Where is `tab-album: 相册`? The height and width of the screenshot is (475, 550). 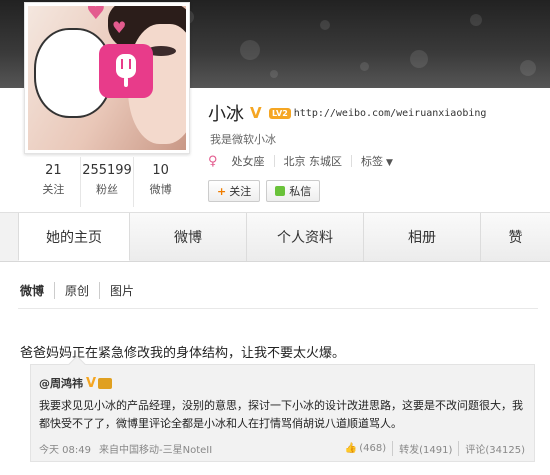 tab-album: 相册 is located at coordinates (422, 237).